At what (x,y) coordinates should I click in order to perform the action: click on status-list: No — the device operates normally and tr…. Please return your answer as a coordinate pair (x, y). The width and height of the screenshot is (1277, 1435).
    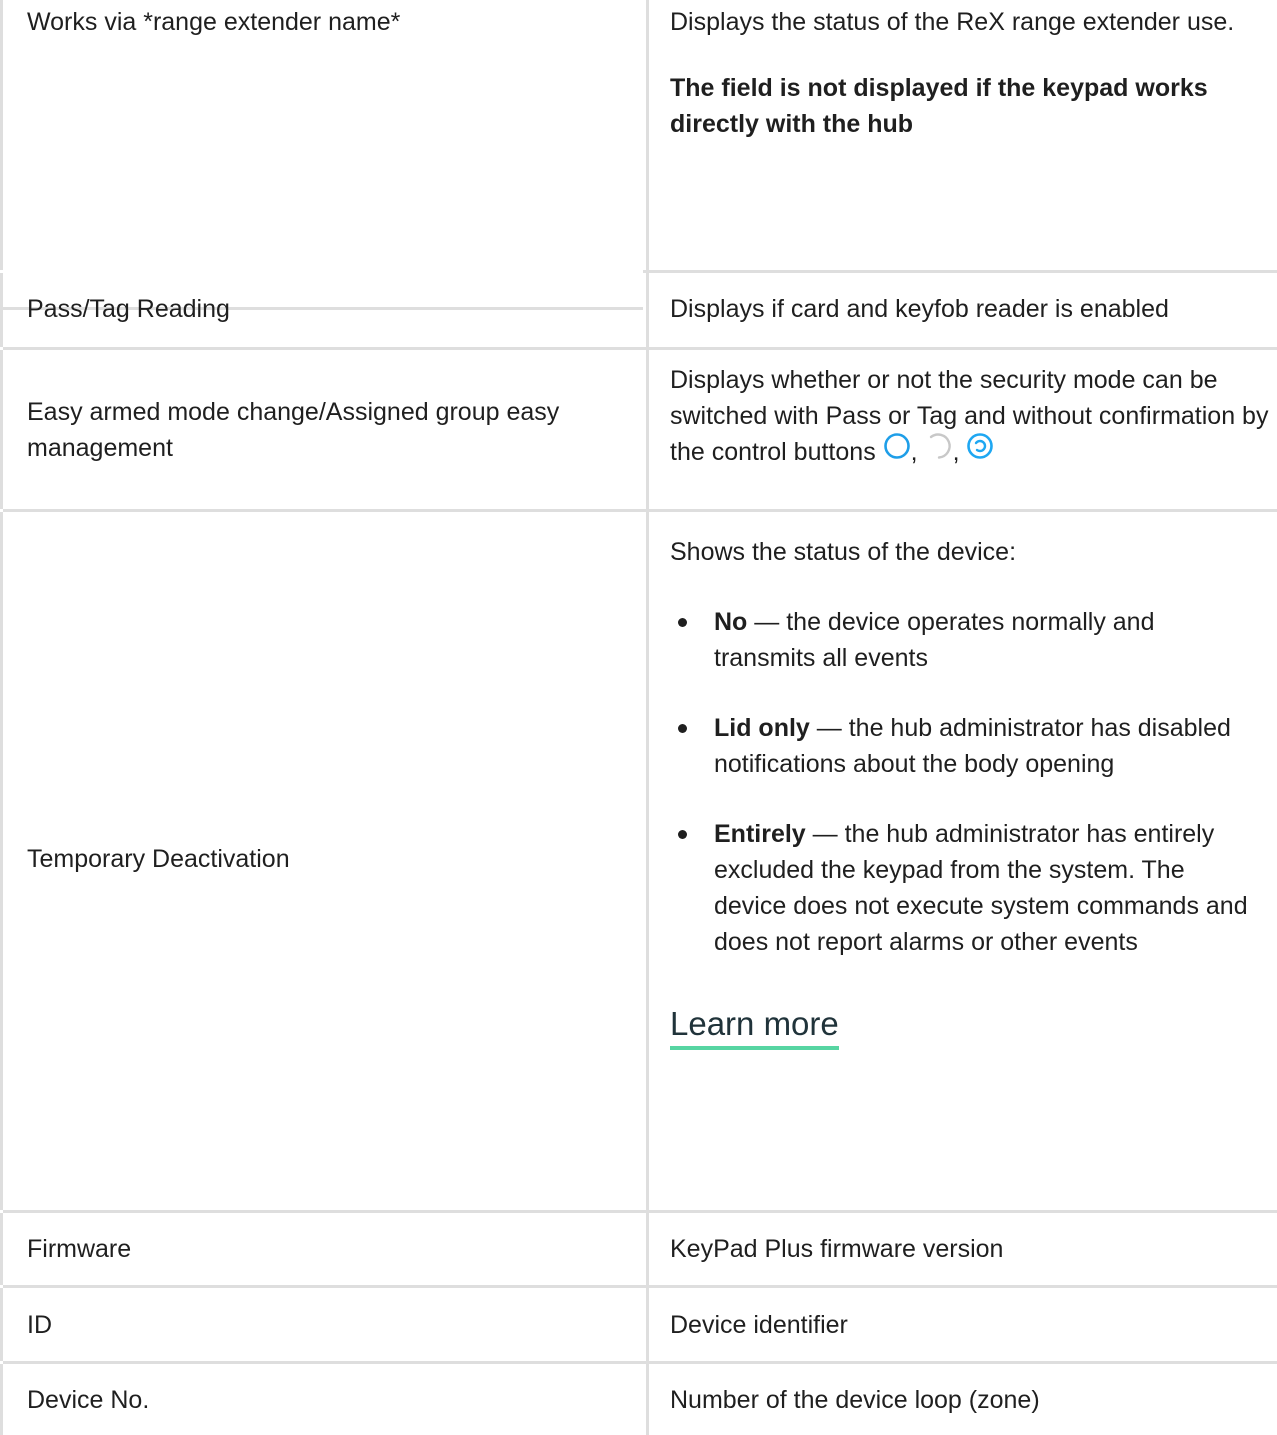
    Looking at the image, I should click on (965, 782).